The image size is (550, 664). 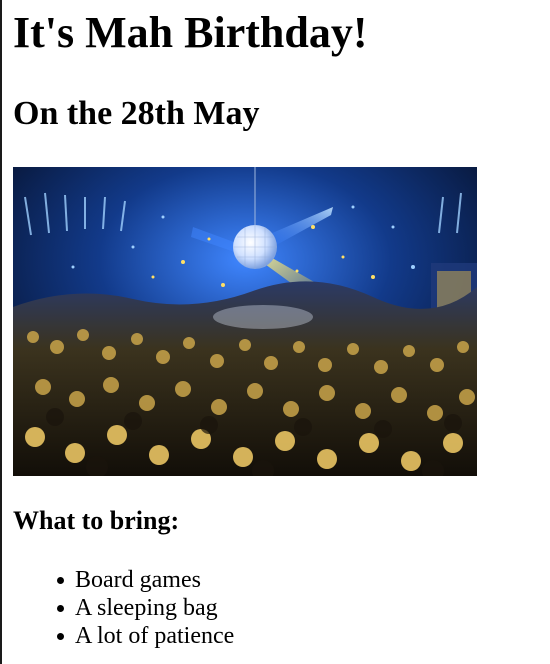 What do you see at coordinates (190, 32) in the screenshot?
I see `page-title: It's Mah Birthday!` at bounding box center [190, 32].